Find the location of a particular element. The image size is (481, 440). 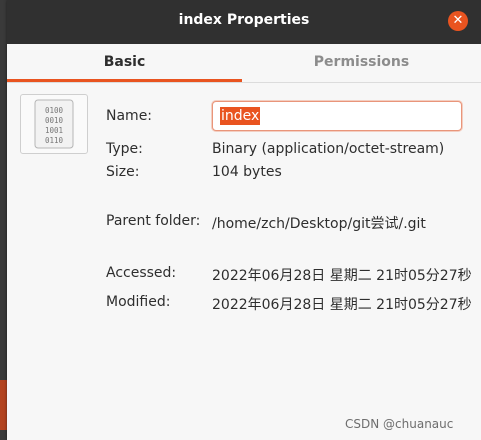

close-button: ✕ is located at coordinates (458, 21).